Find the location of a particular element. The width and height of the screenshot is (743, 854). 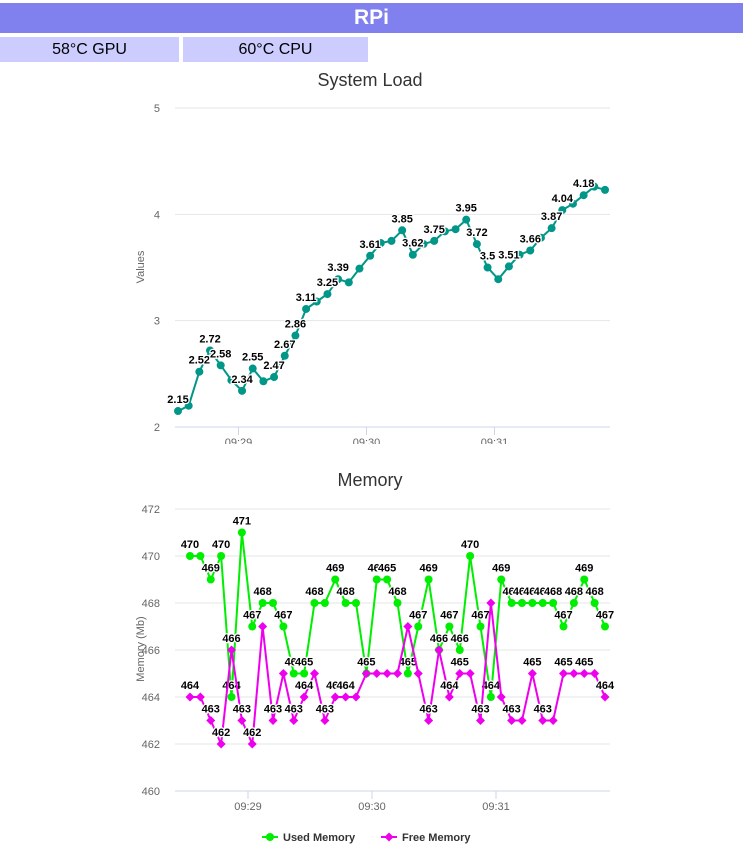

data-label: 2.86 is located at coordinates (295, 325).